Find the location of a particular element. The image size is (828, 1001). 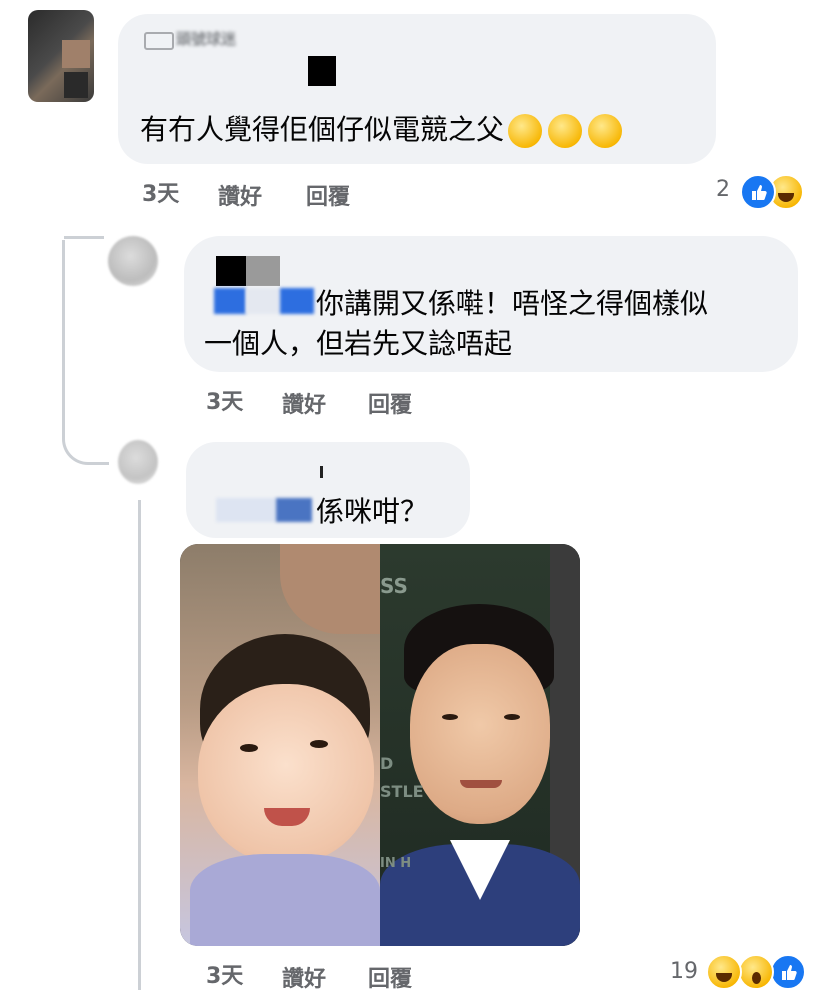

commenter-name: 頭號球迷 is located at coordinates (206, 38).